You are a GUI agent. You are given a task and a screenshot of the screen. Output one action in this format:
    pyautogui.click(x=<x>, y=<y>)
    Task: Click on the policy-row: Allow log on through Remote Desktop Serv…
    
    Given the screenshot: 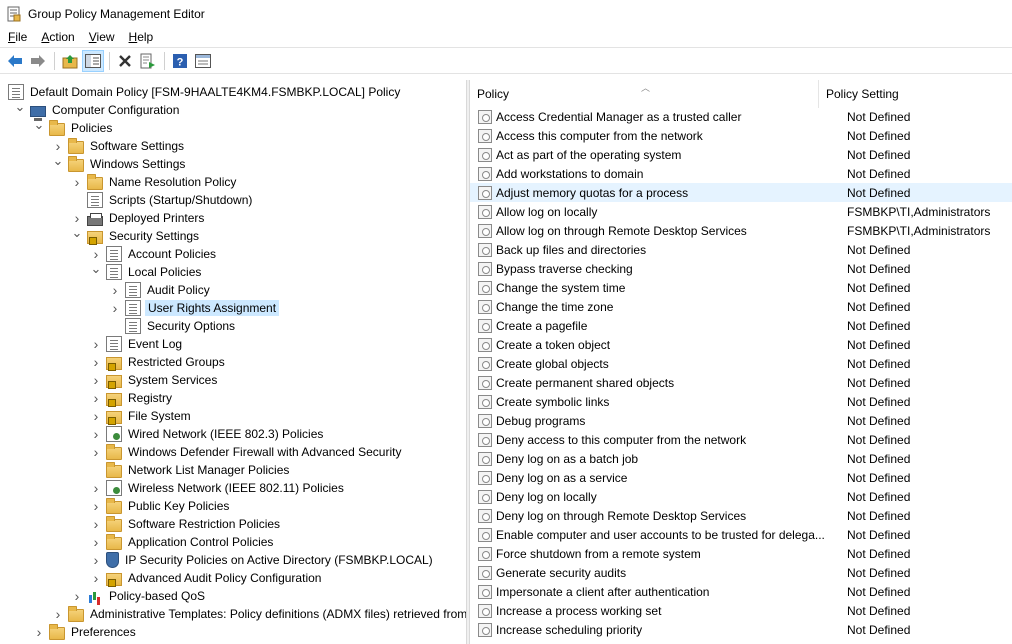 What is the action you would take?
    pyautogui.click(x=741, y=230)
    